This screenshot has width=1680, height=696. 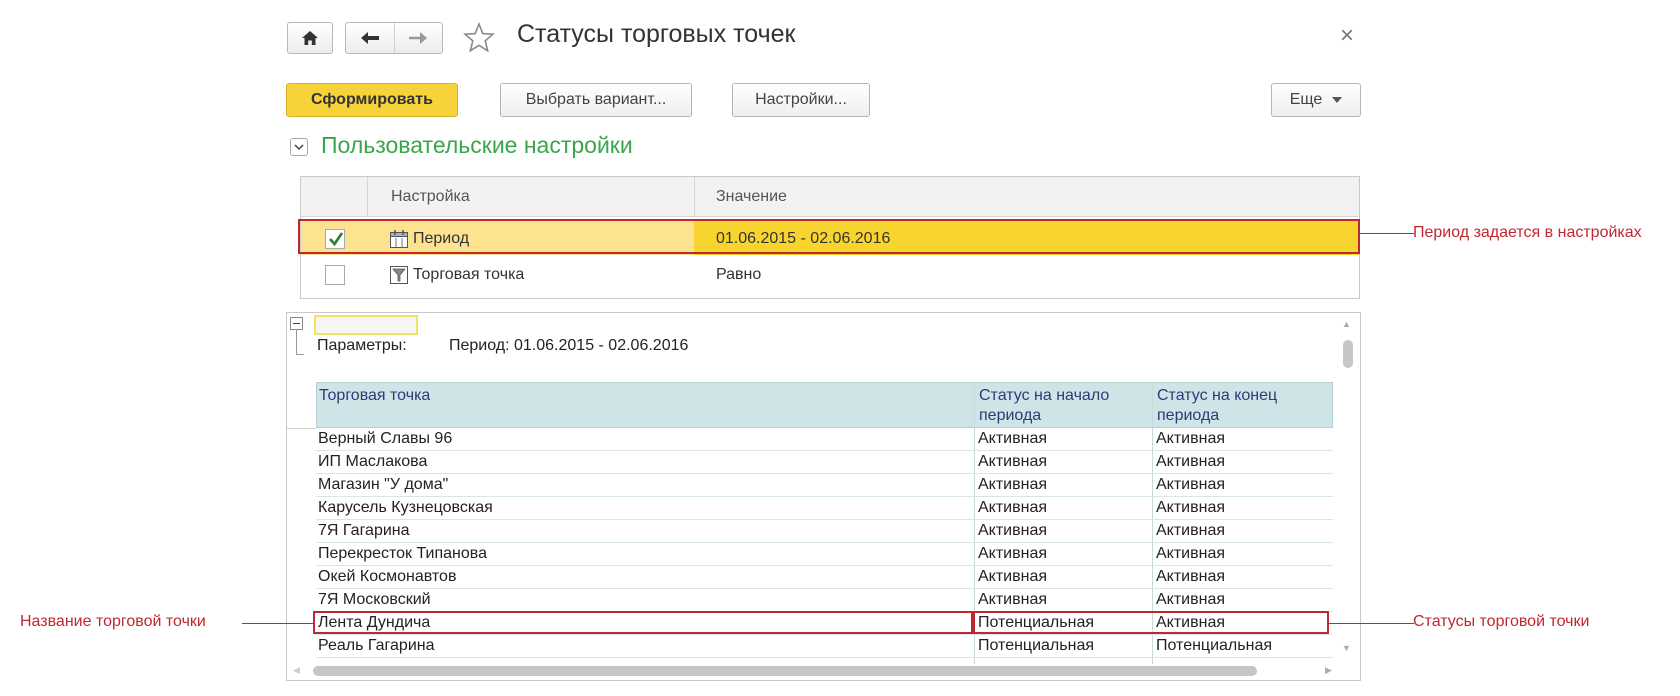 I want to click on header-setting: Настройка, so click(x=430, y=196).